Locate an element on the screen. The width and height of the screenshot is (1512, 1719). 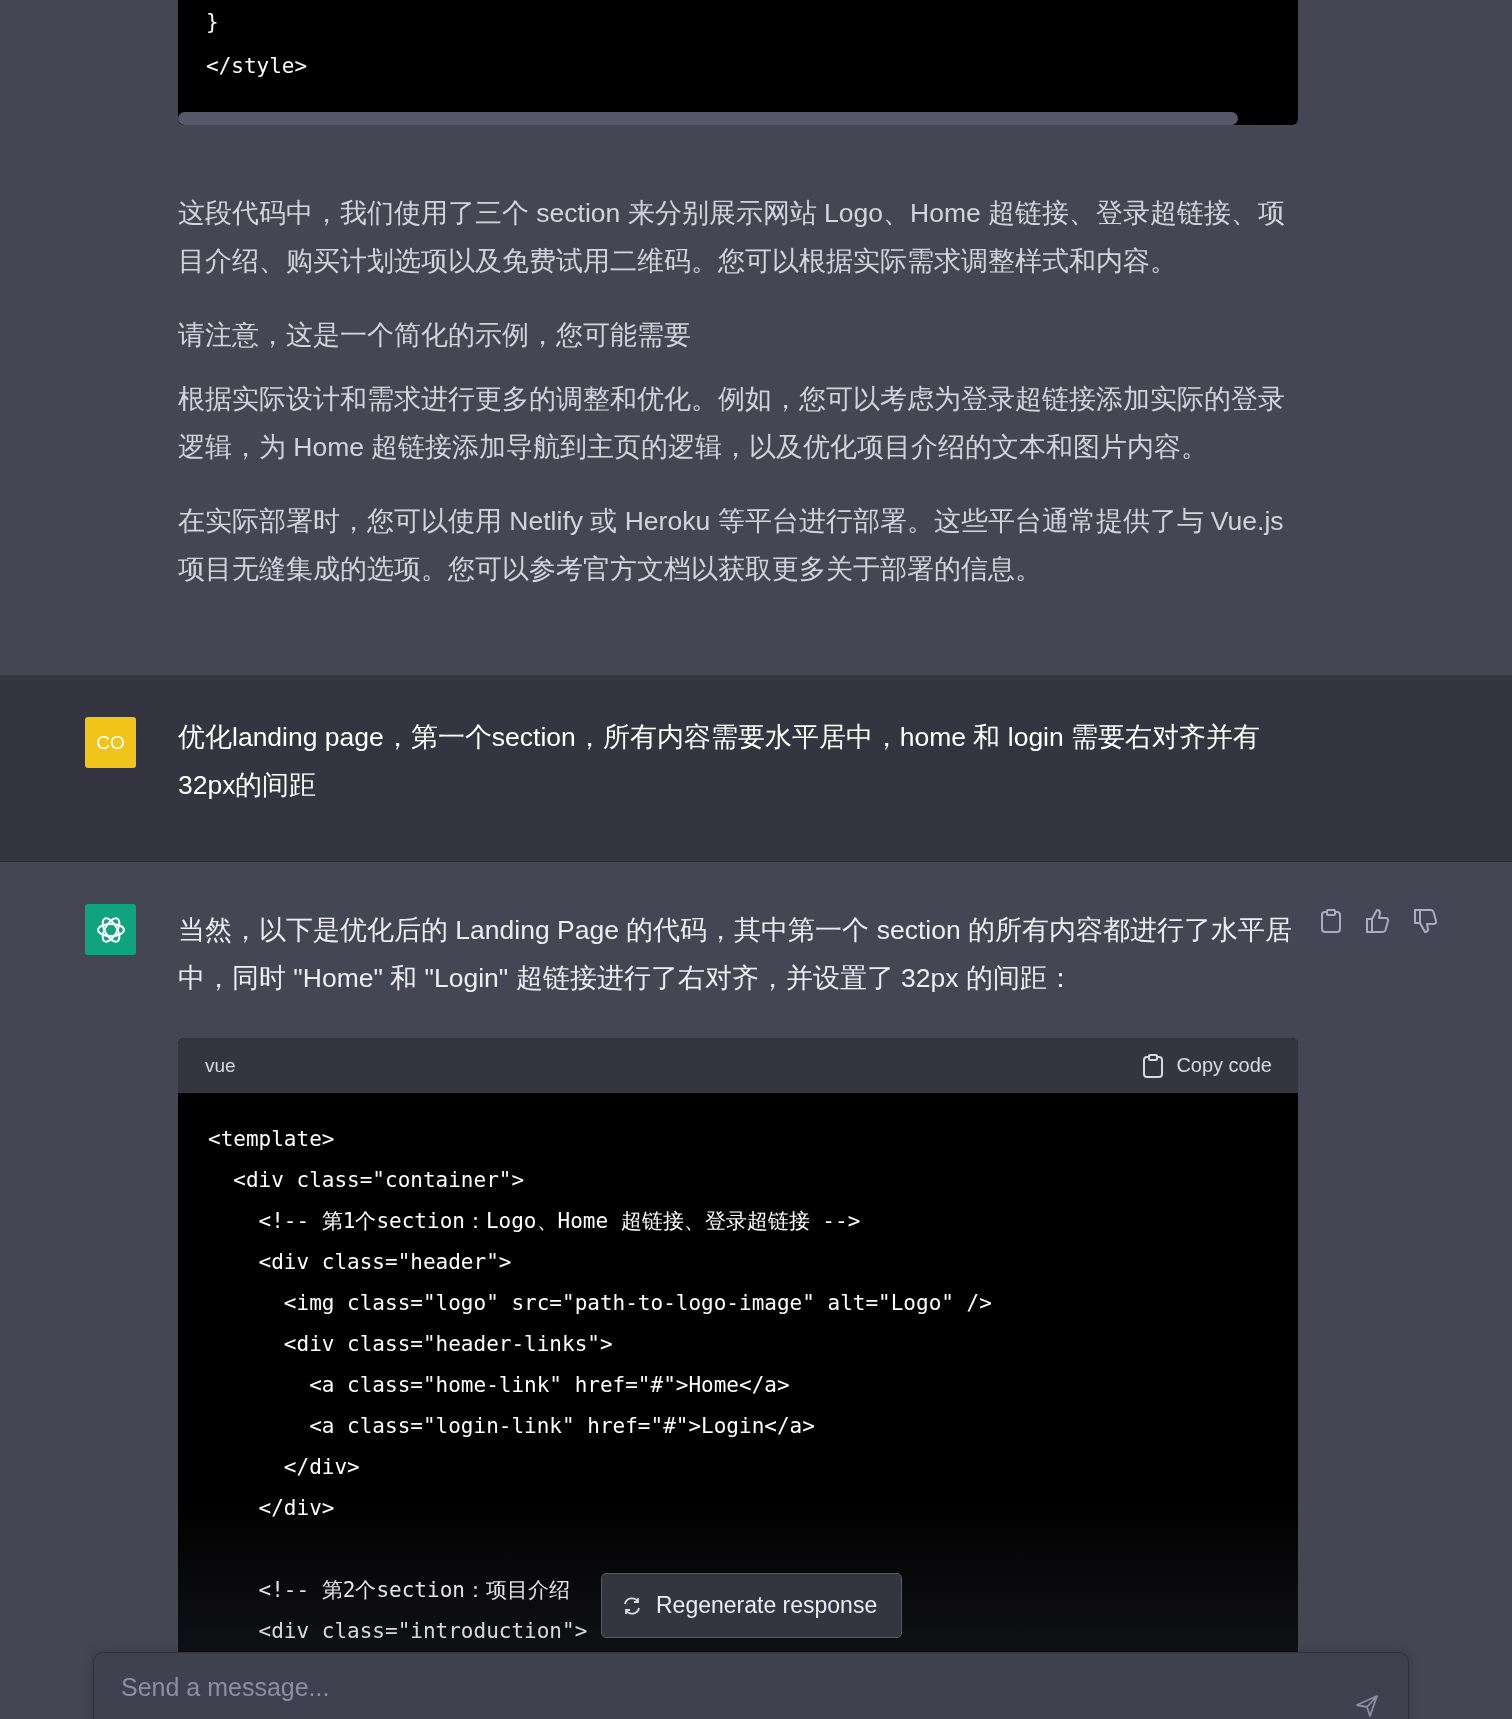
code-line: <a class="login-link" href="#">Login</a> is located at coordinates (561, 1426).